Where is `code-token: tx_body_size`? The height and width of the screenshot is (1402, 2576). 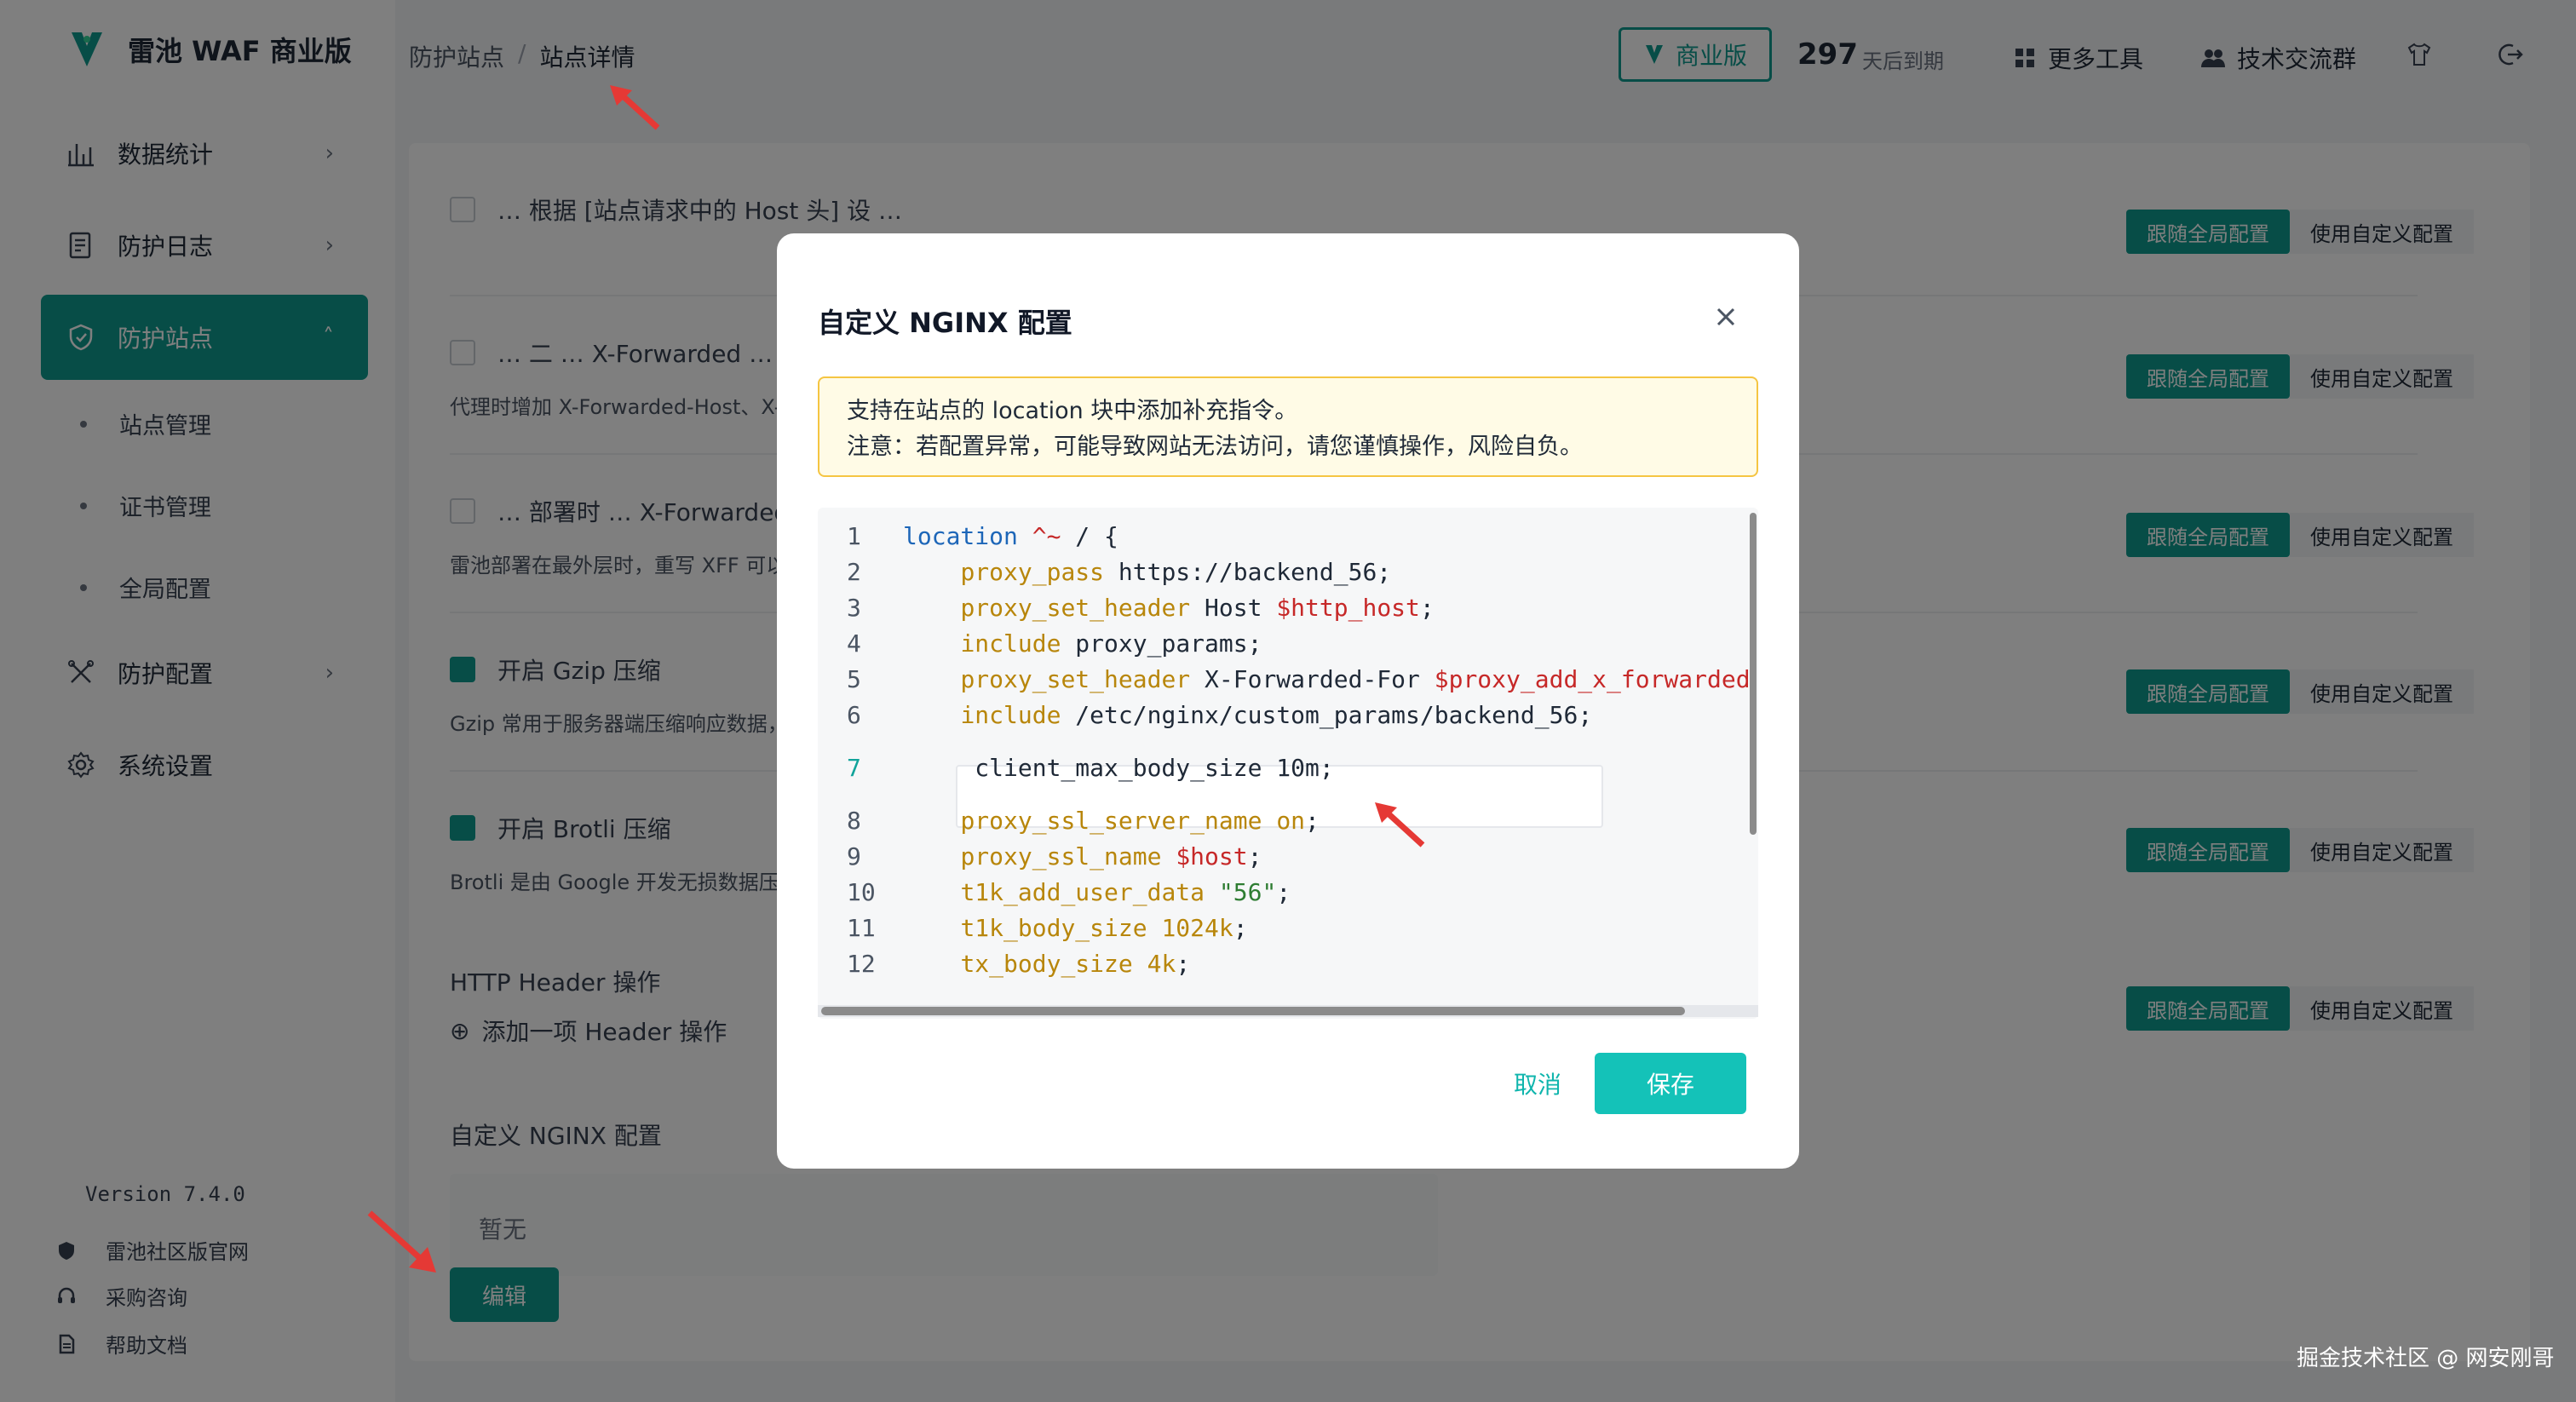 code-token: tx_body_size is located at coordinates (1046, 964).